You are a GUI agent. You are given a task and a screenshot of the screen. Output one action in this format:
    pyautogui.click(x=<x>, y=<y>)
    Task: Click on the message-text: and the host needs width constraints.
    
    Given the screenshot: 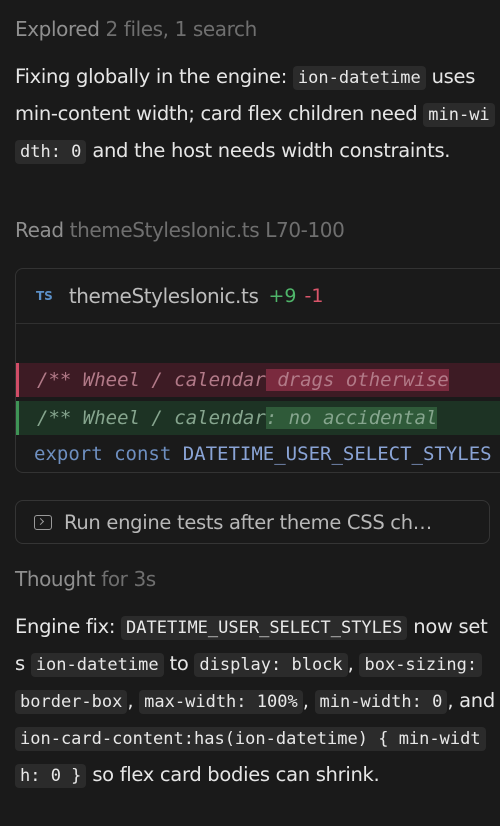 What is the action you would take?
    pyautogui.click(x=268, y=150)
    